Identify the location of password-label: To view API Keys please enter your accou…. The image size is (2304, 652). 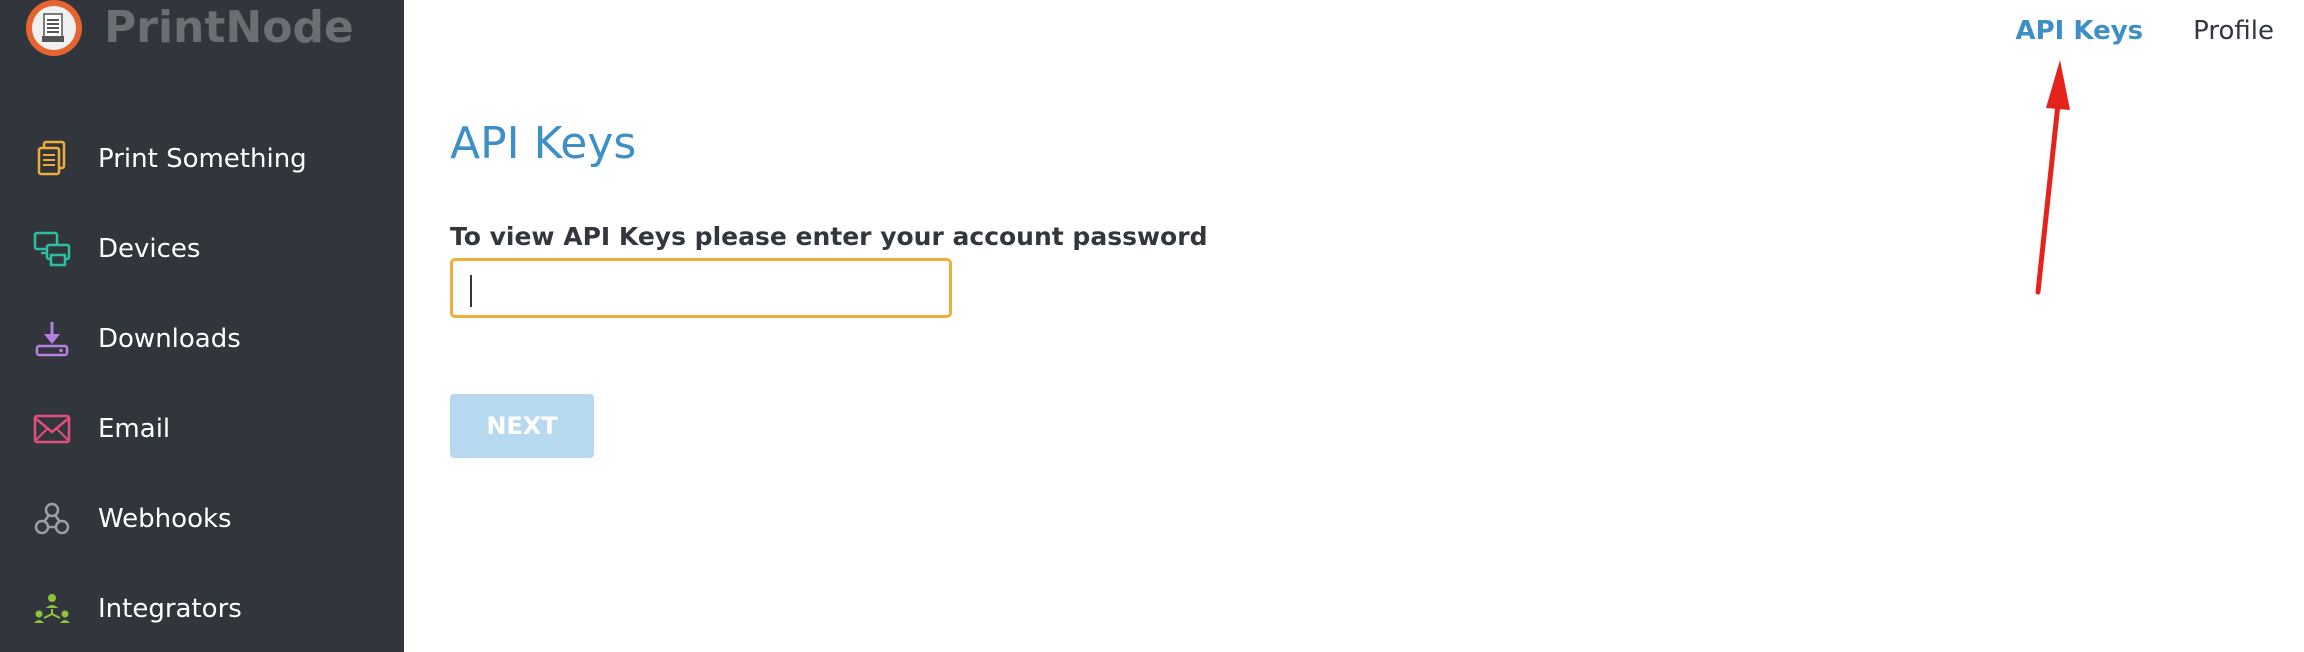
(829, 236).